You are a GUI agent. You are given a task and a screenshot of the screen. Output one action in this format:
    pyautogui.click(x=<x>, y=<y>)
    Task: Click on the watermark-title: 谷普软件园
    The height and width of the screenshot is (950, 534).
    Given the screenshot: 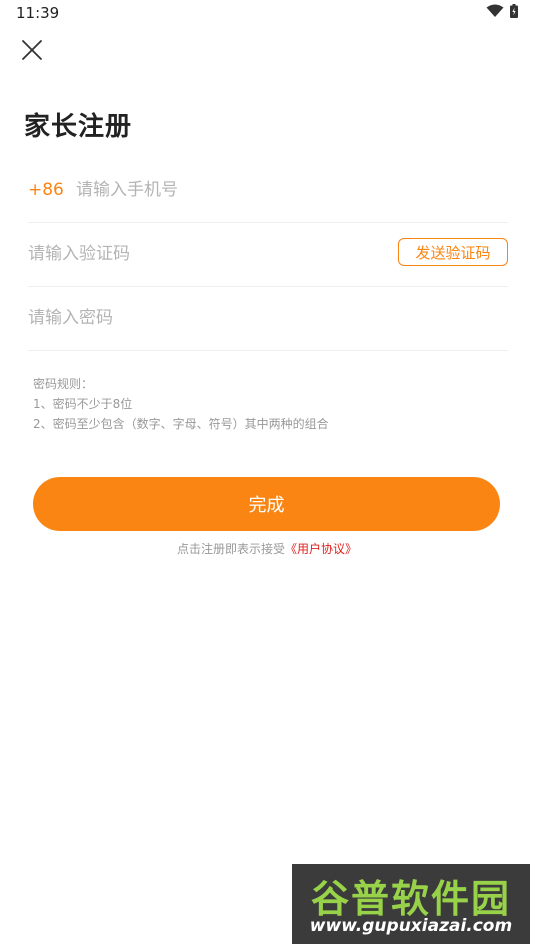 What is the action you would take?
    pyautogui.click(x=410, y=899)
    